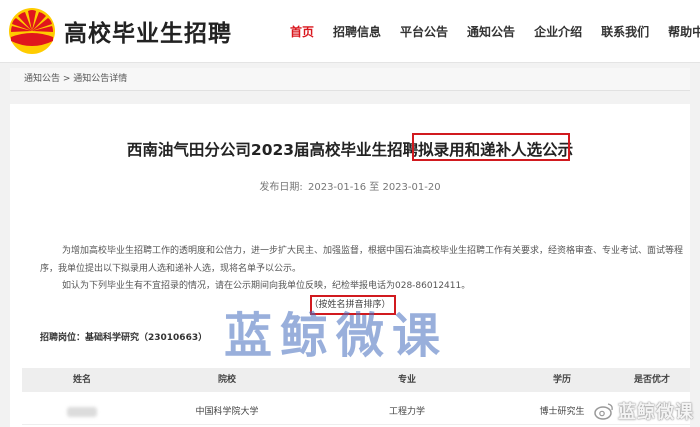 Image resolution: width=700 pixels, height=427 pixels. I want to click on corner-watermark-text: 蓝鲸微课, so click(656, 412).